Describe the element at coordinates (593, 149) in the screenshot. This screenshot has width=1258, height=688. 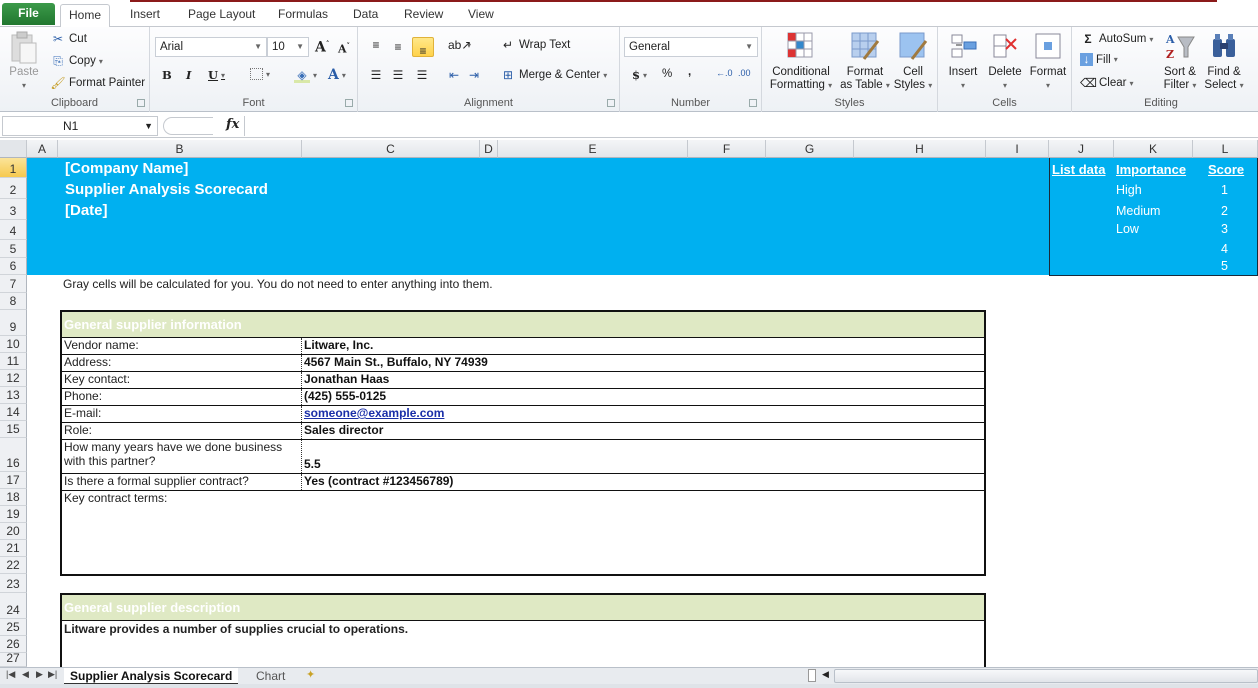
I see `column-header-e: E` at that location.